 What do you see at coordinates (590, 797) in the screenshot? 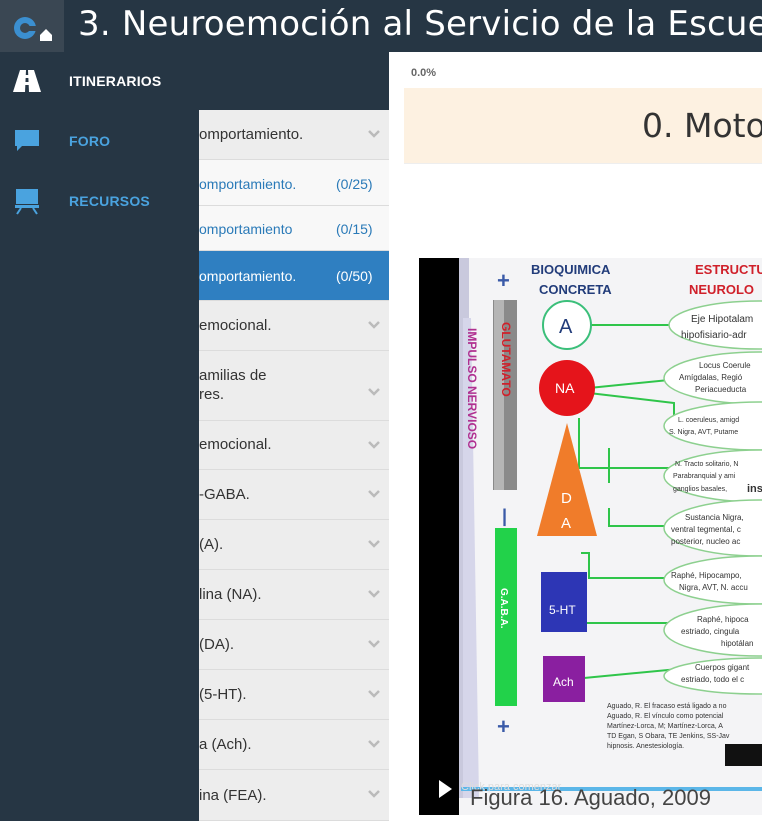
I see `figure-caption: Figura 16. Aguado, 2009` at bounding box center [590, 797].